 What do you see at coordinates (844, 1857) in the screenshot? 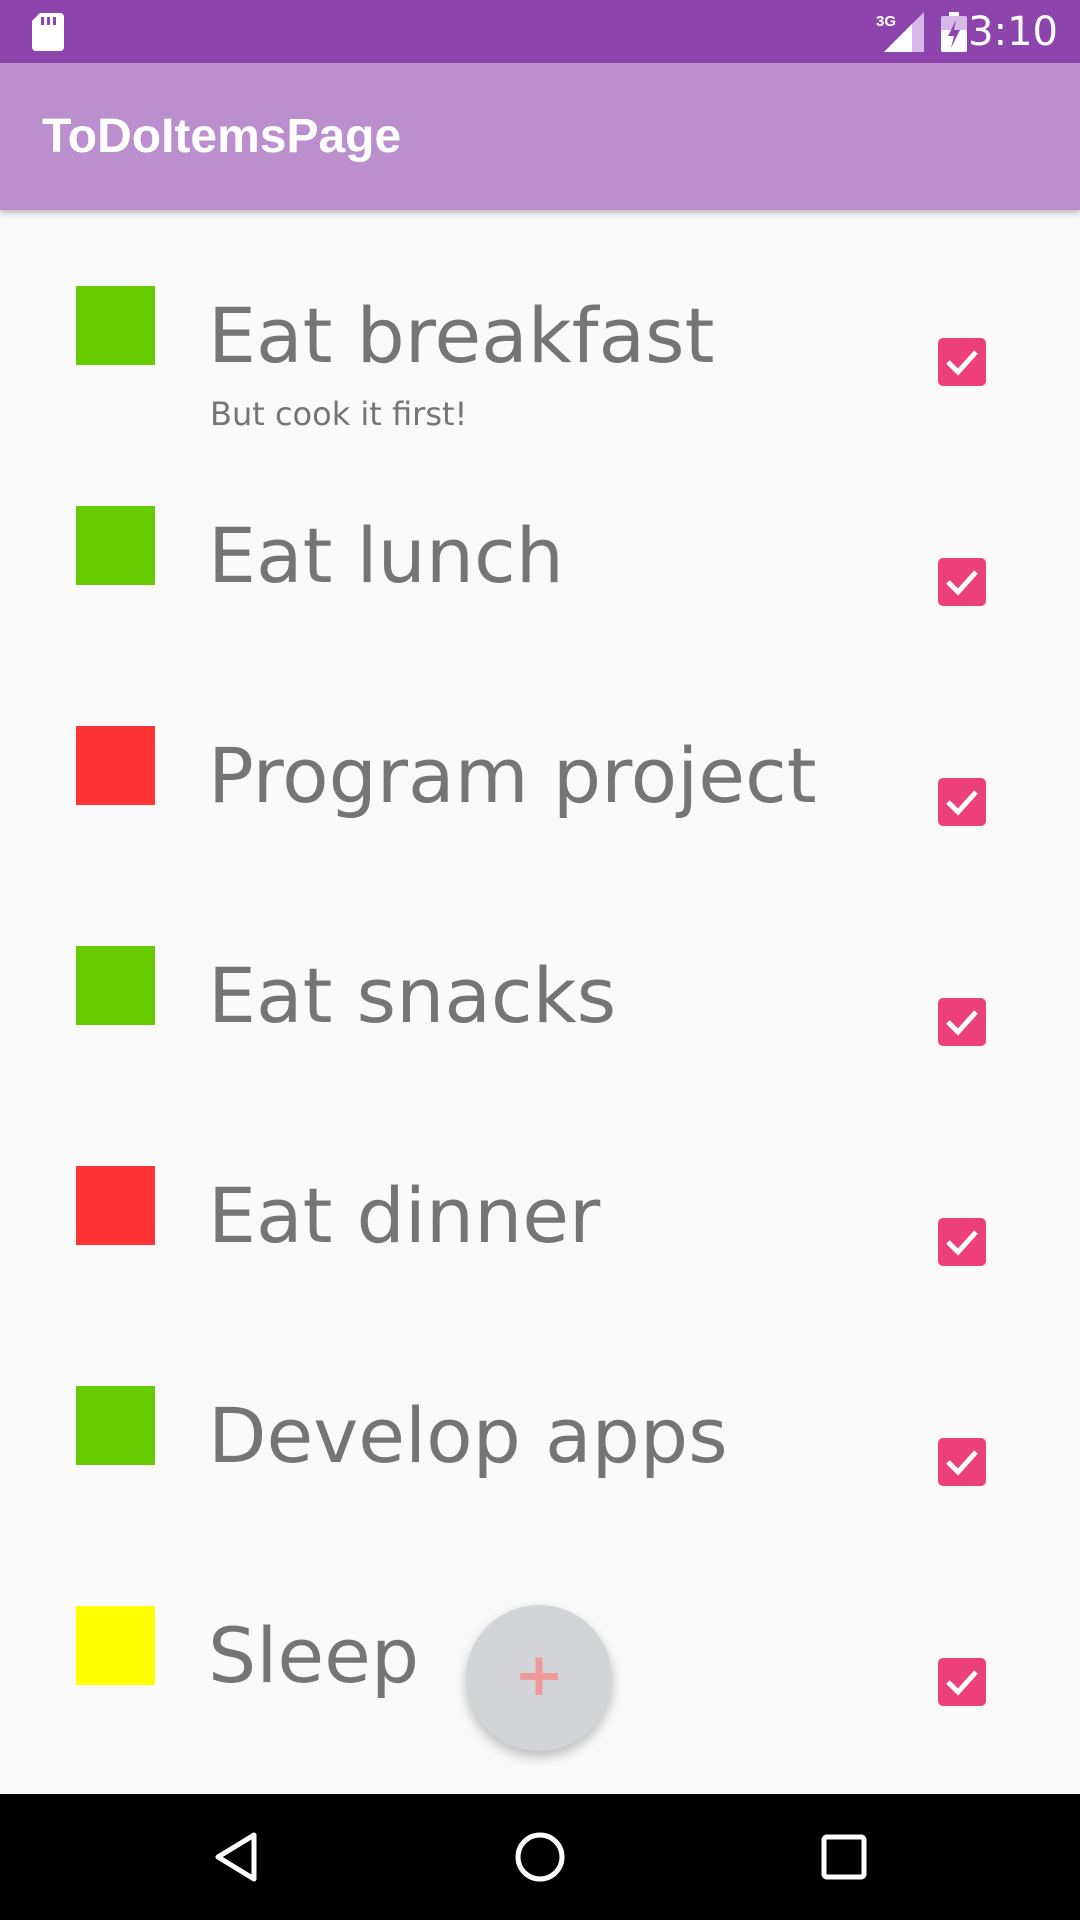
I see `recents-icon` at bounding box center [844, 1857].